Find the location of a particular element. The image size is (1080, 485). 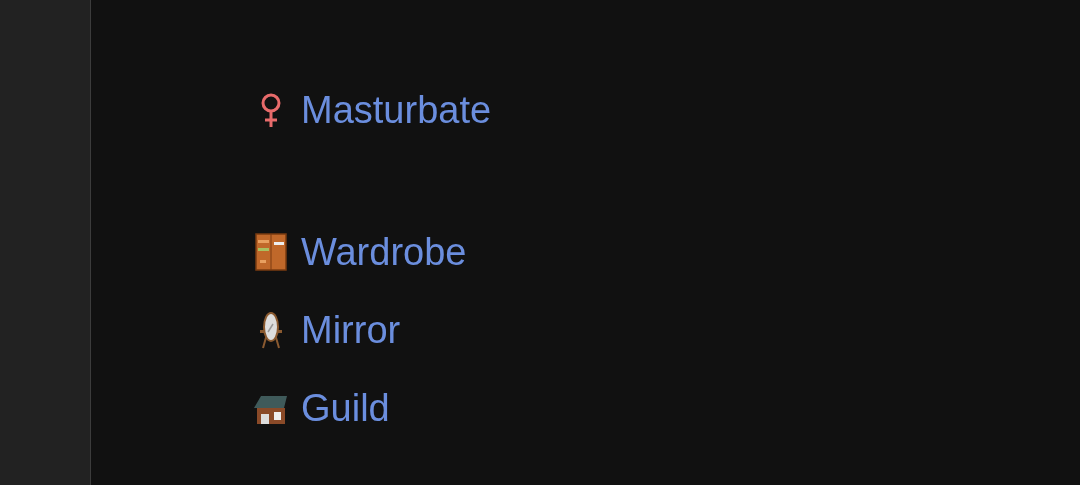

action-link: Masturbate is located at coordinates (396, 110).